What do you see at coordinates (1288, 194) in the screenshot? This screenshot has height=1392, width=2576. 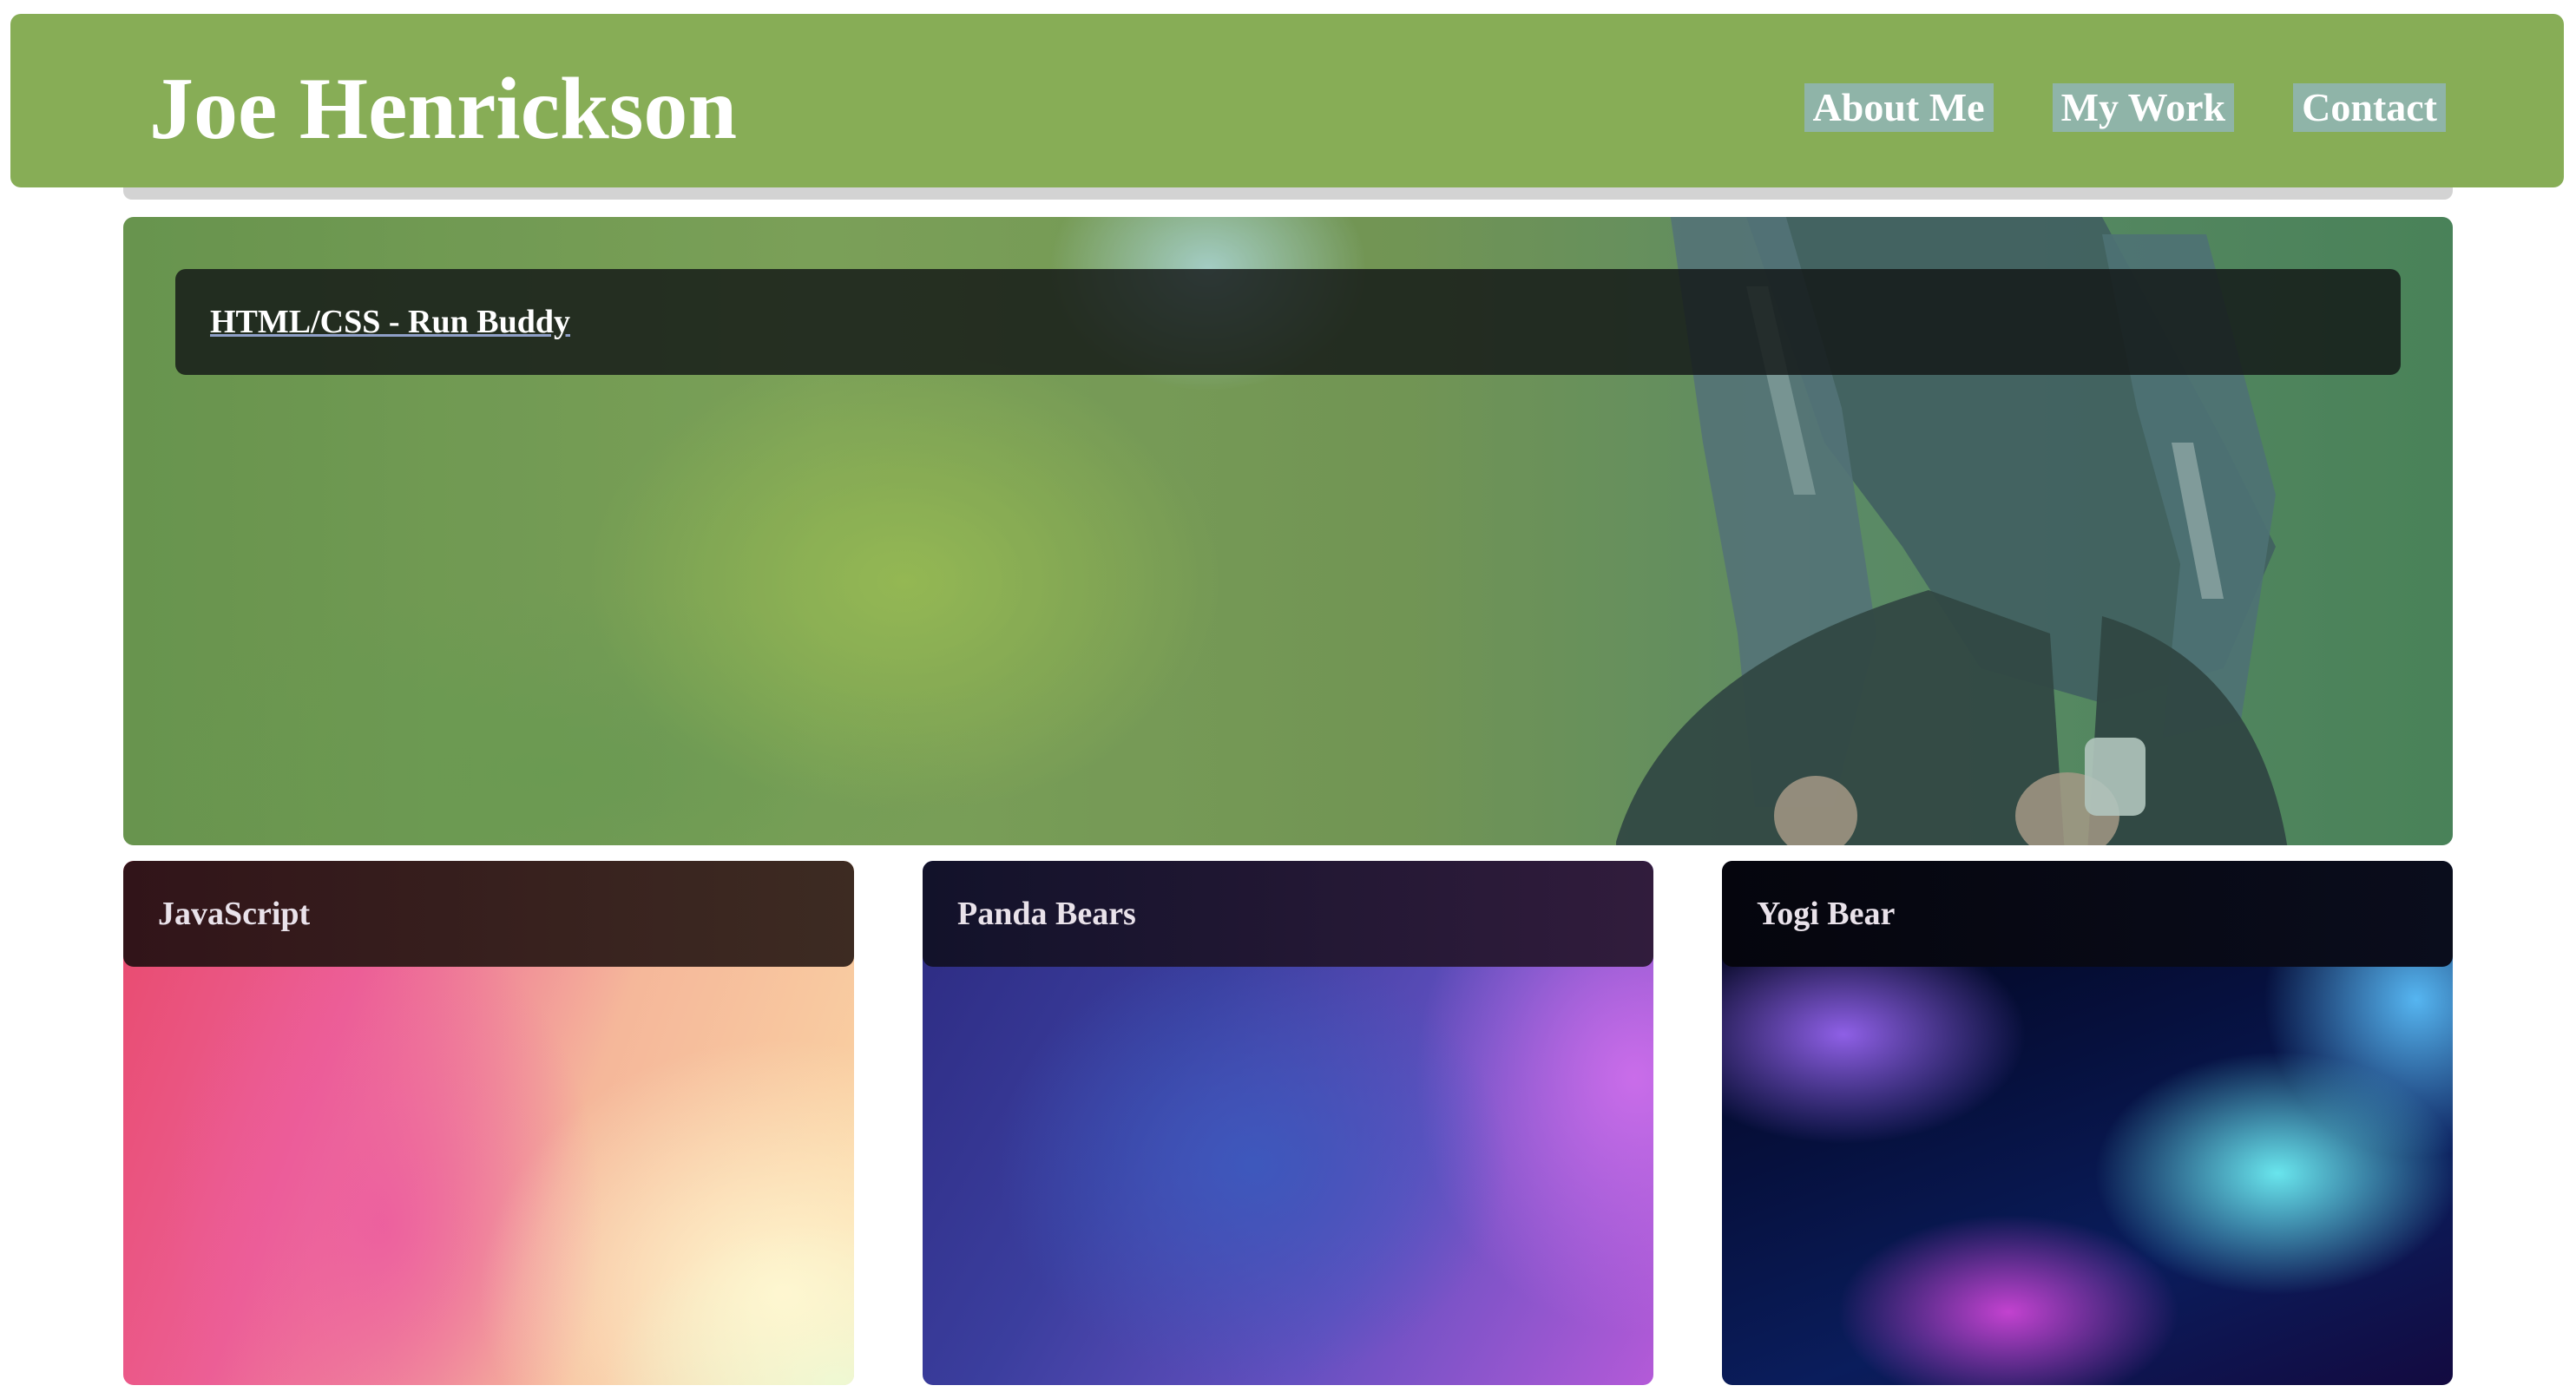 I see `header-underline-bar` at bounding box center [1288, 194].